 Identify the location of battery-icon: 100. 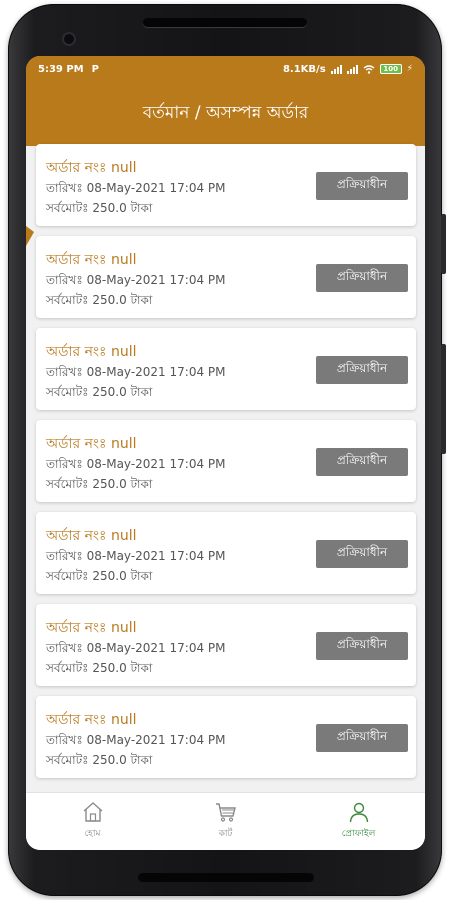
(390, 69).